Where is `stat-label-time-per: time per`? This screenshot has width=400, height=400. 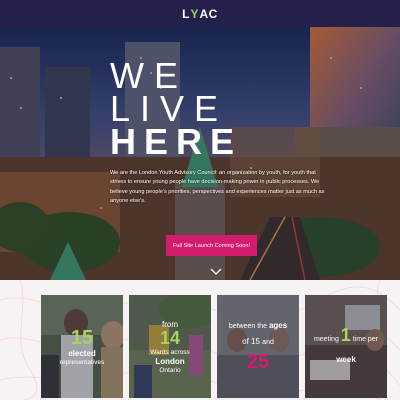
stat-label-time-per: time per is located at coordinates (365, 339).